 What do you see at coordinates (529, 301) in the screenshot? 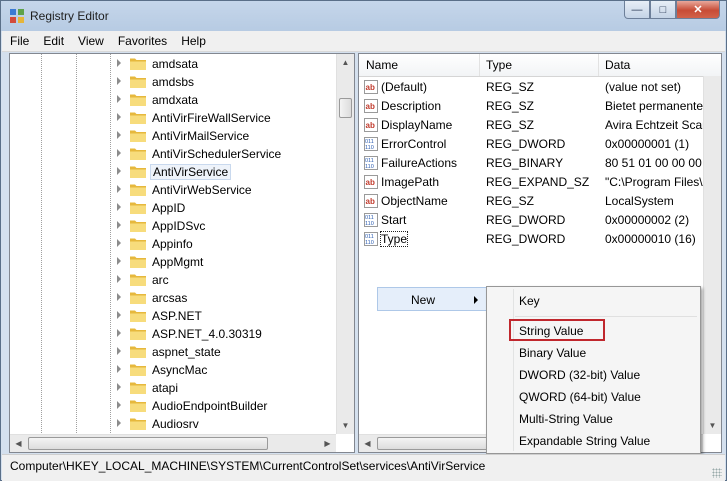
I see `submenu-item-key: Key` at bounding box center [529, 301].